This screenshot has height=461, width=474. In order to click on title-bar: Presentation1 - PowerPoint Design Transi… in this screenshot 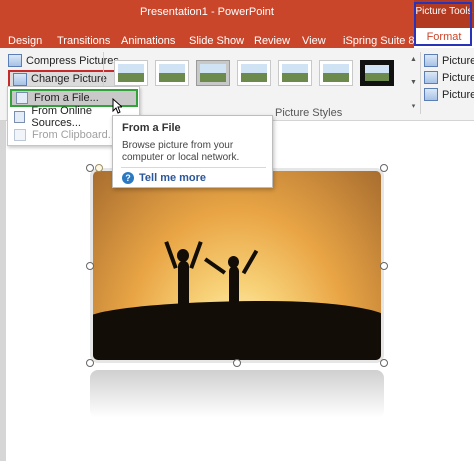, I will do `click(237, 24)`.